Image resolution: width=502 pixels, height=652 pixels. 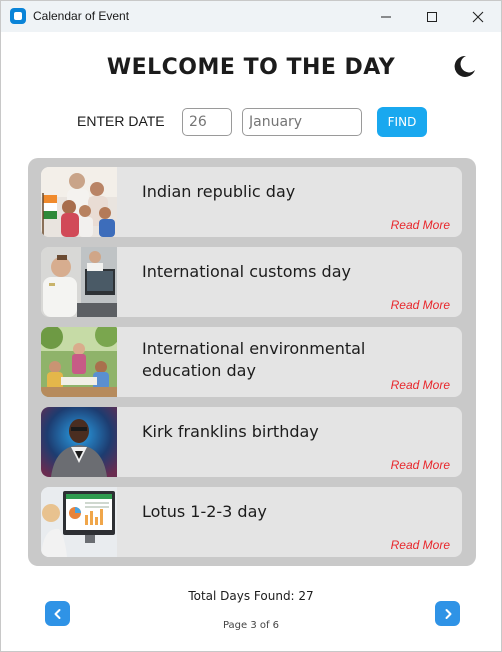 I want to click on maximize-button, so click(x=432, y=16).